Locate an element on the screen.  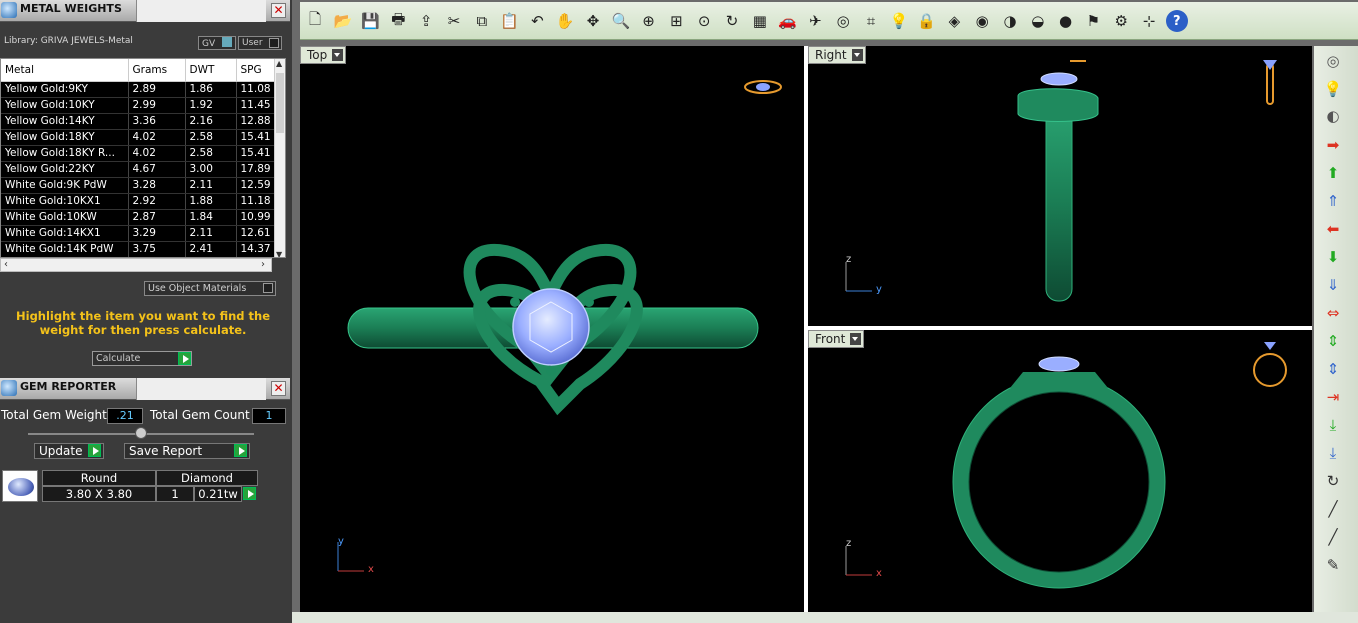
scroll-up-icon: ▲ is located at coordinates (279, 63).